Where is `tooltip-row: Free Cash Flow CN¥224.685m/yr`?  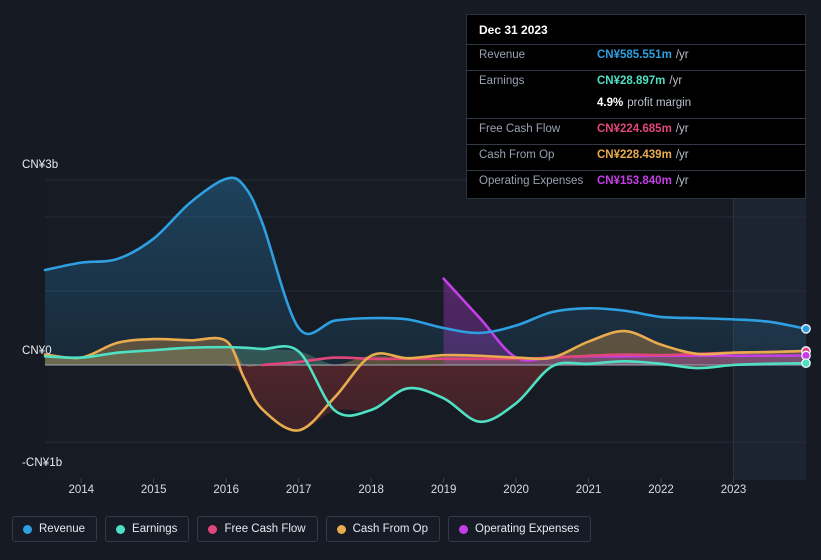
tooltip-row: Free Cash Flow CN¥224.685m/yr is located at coordinates (636, 131).